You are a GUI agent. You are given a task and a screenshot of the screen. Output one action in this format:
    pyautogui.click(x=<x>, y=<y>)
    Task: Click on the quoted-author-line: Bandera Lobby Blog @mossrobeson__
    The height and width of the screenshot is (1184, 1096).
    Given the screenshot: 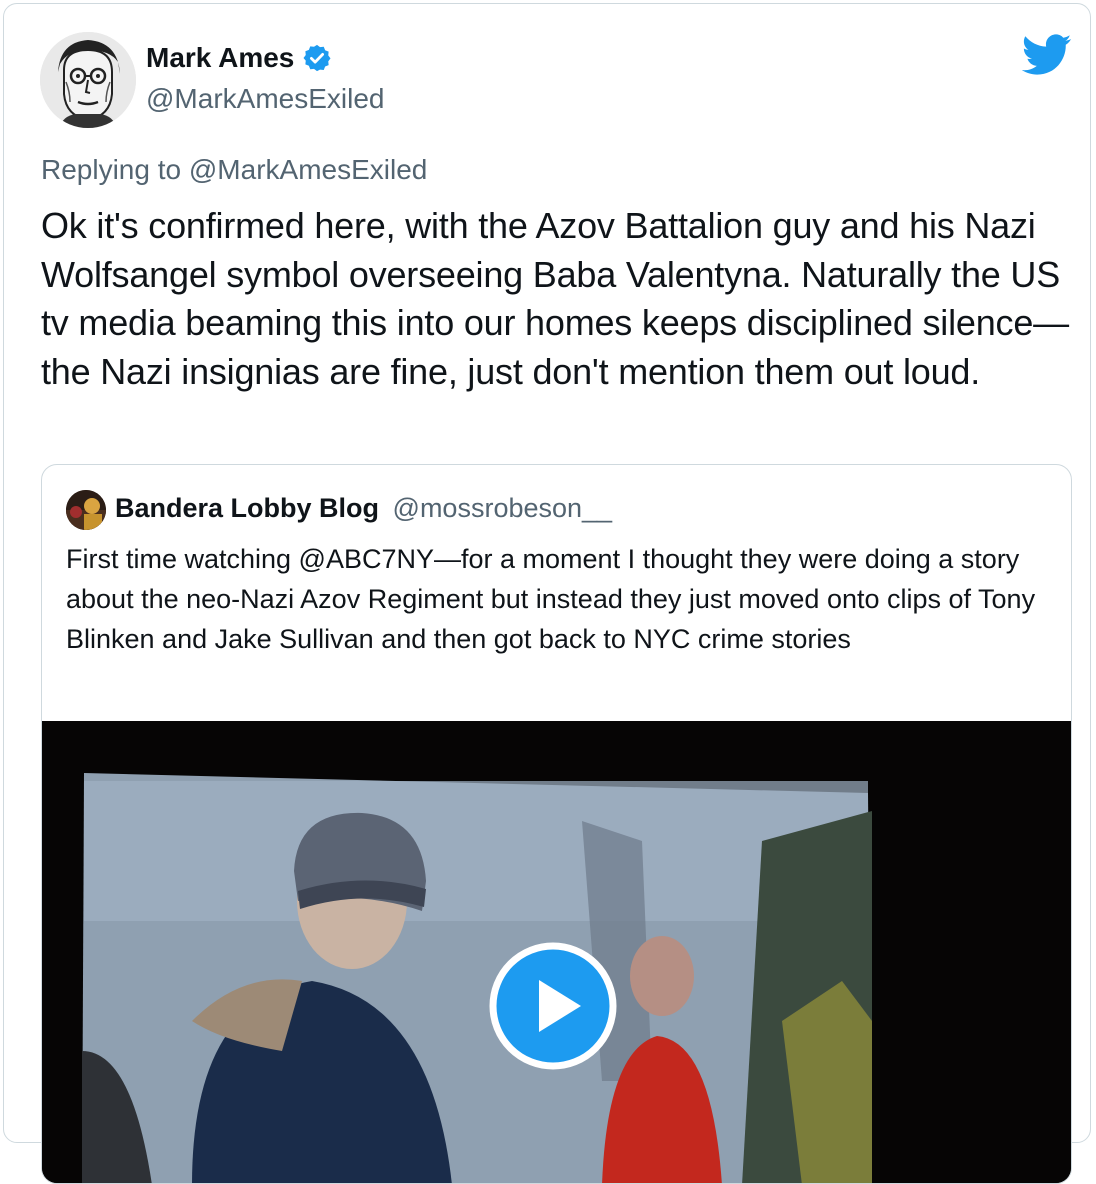 What is the action you would take?
    pyautogui.click(x=363, y=508)
    